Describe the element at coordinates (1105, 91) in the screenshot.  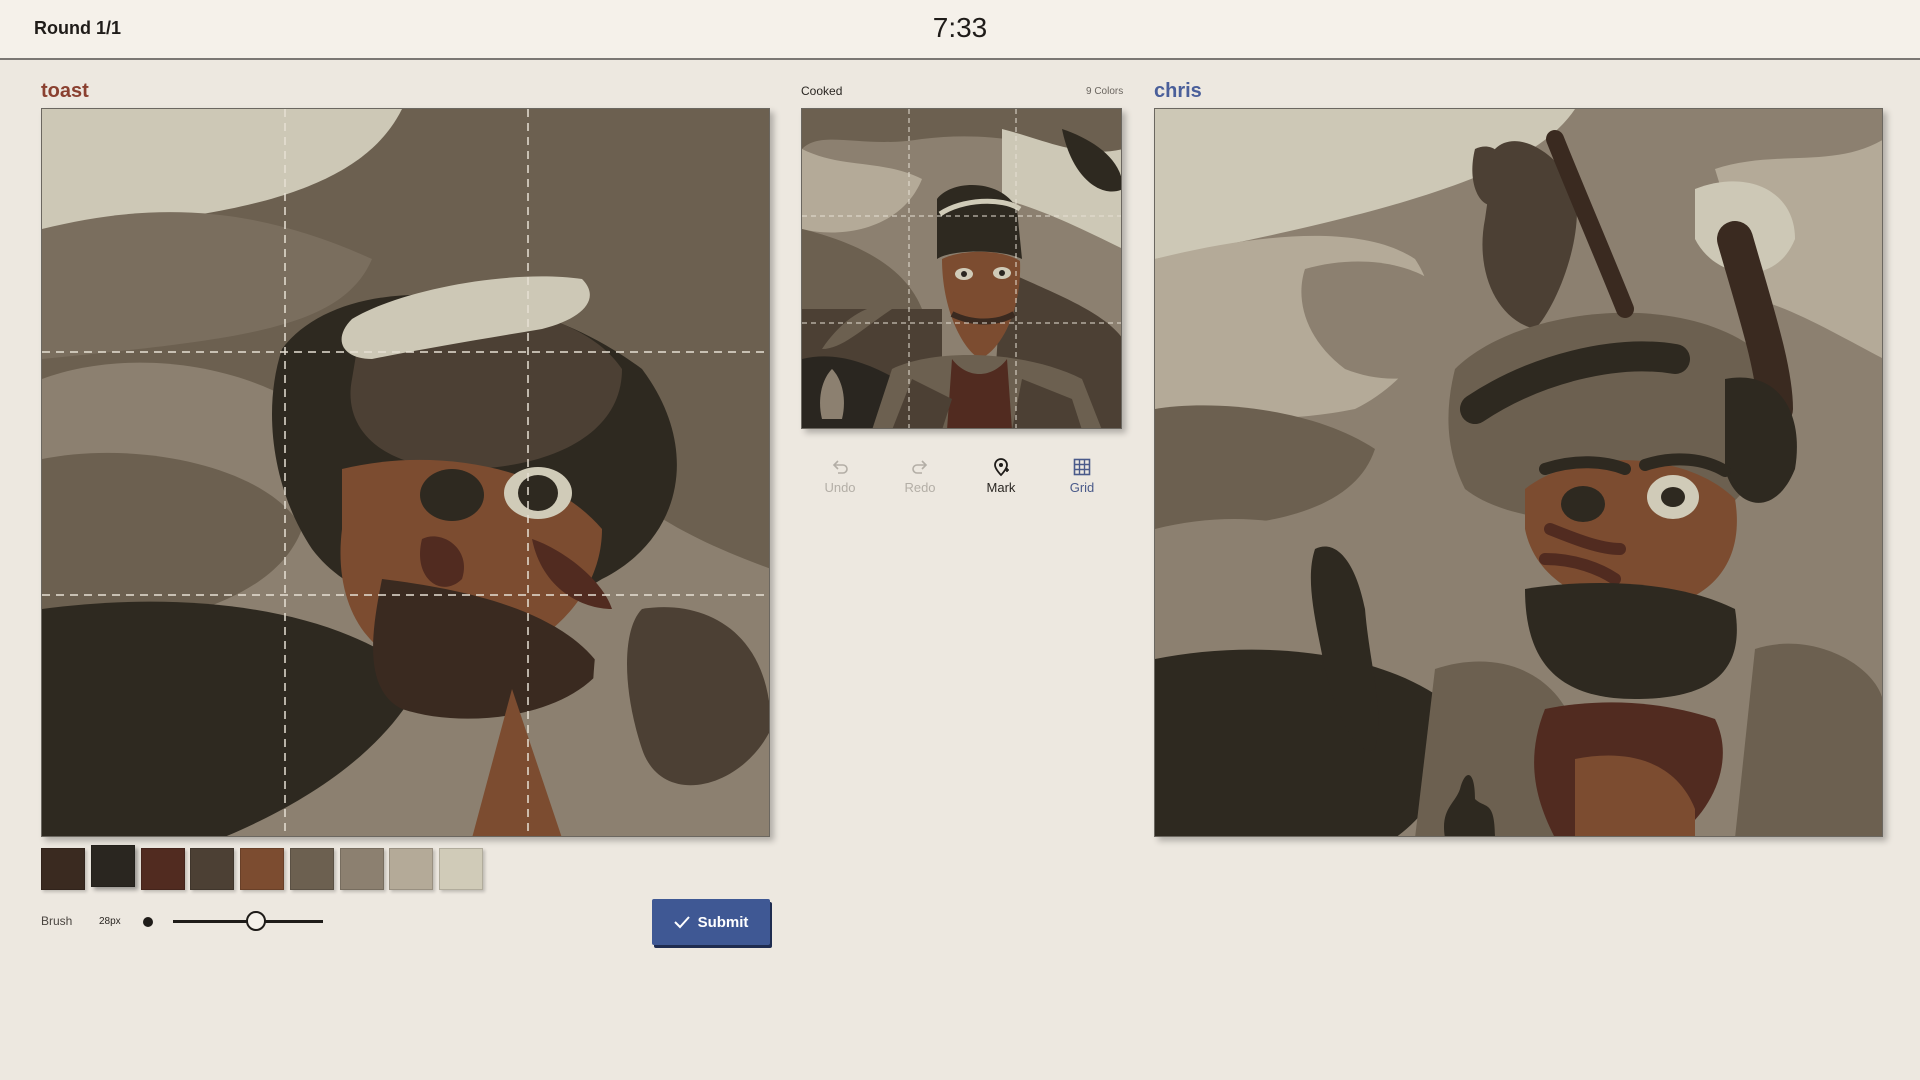
I see `reference-color-count: 9 Colors` at that location.